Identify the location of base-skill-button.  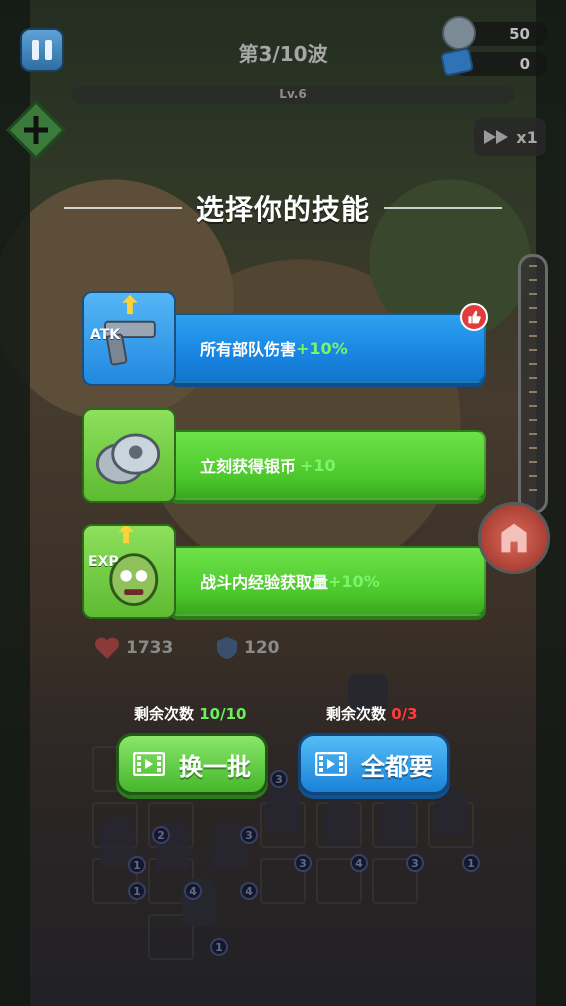
(514, 538).